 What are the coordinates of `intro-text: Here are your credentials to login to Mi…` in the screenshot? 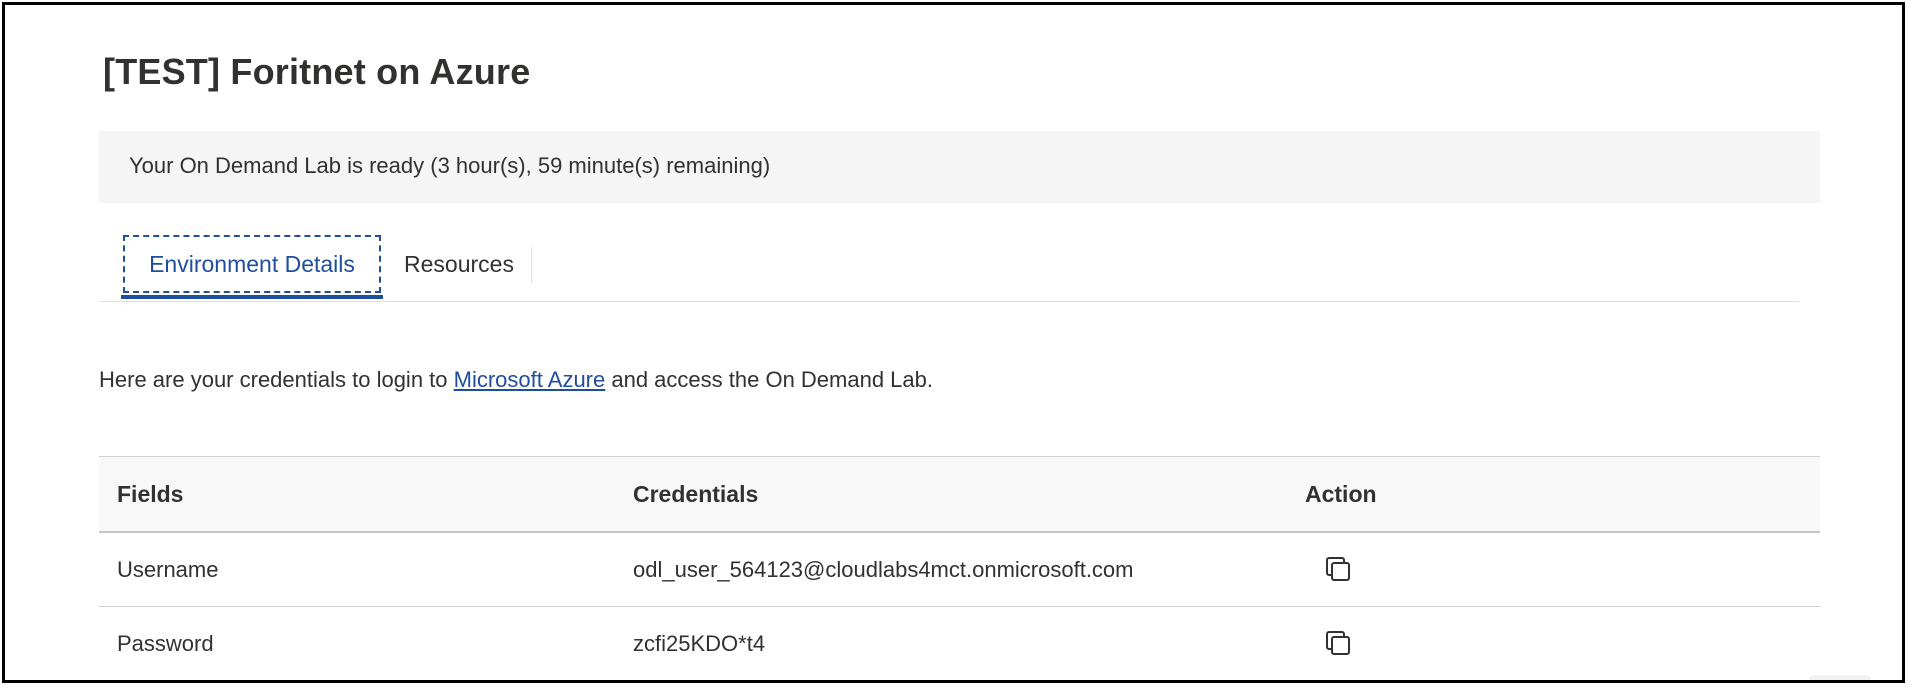 It's located at (516, 380).